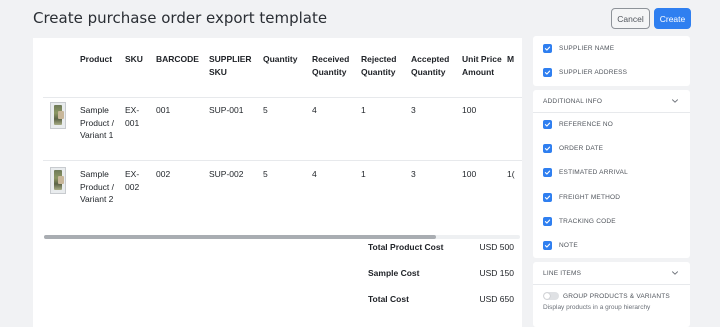 The image size is (720, 327). What do you see at coordinates (97, 186) in the screenshot?
I see `cell-product: Sample Product / Variant 2` at bounding box center [97, 186].